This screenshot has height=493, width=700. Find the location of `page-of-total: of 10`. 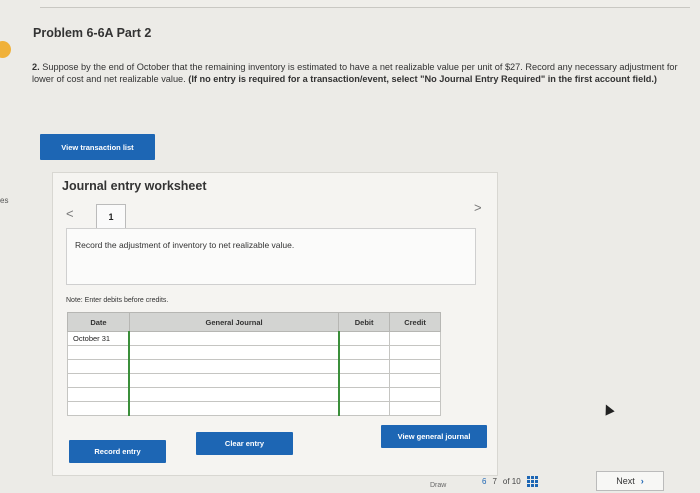

page-of-total: of 10 is located at coordinates (511, 481).